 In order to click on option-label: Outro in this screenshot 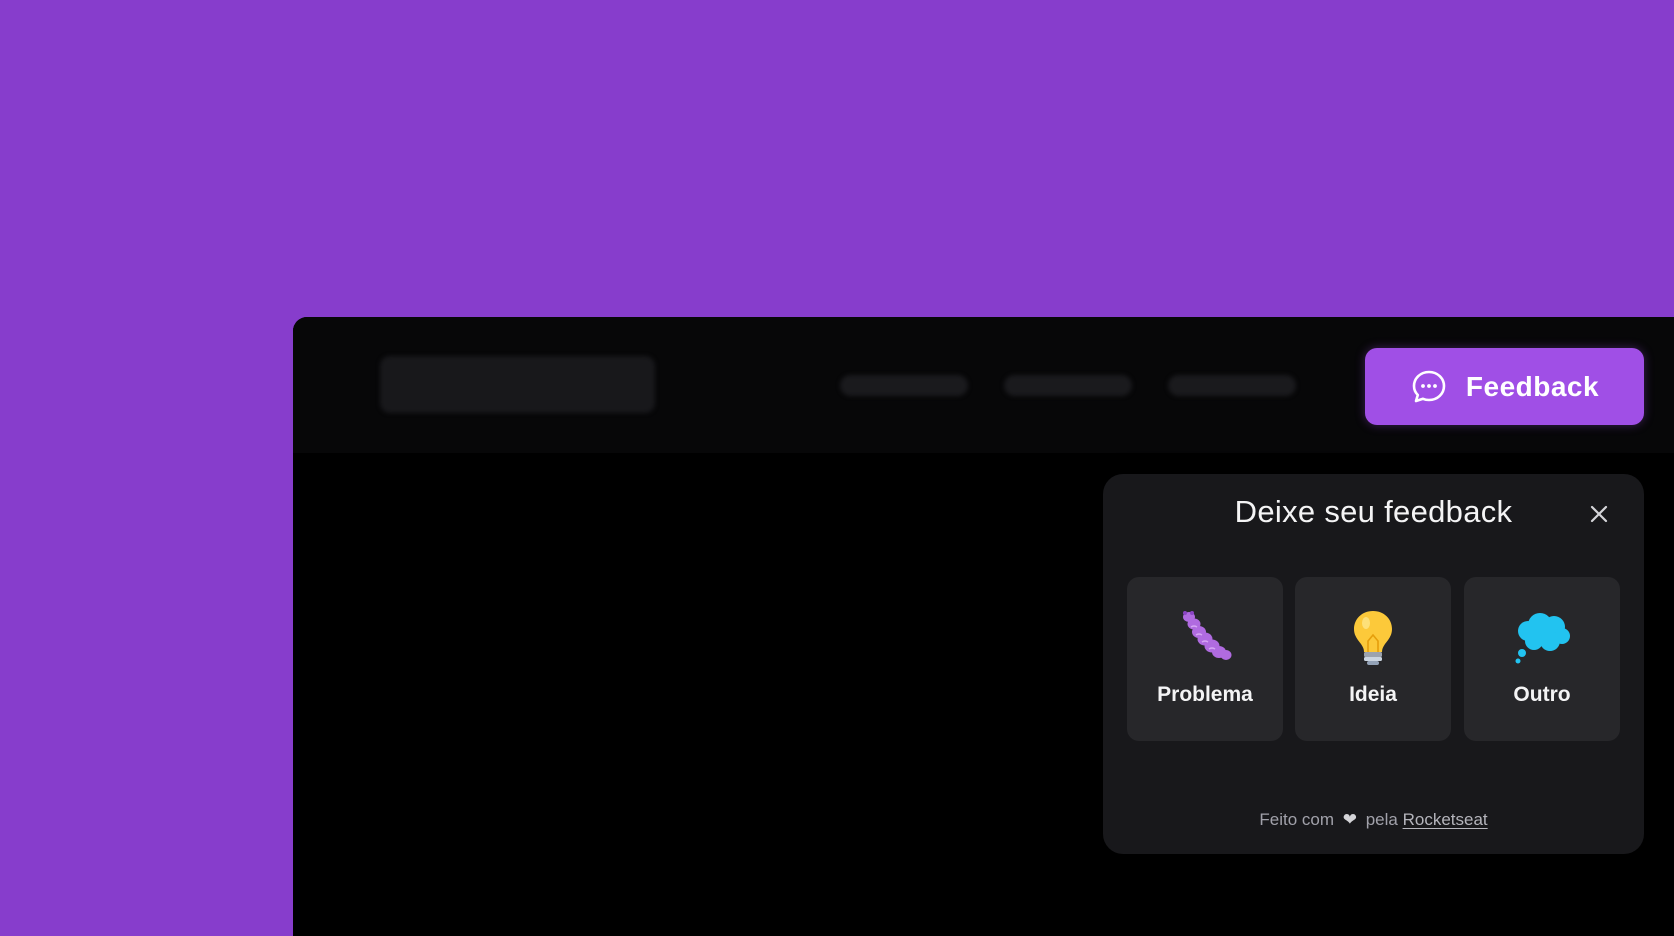, I will do `click(1542, 694)`.